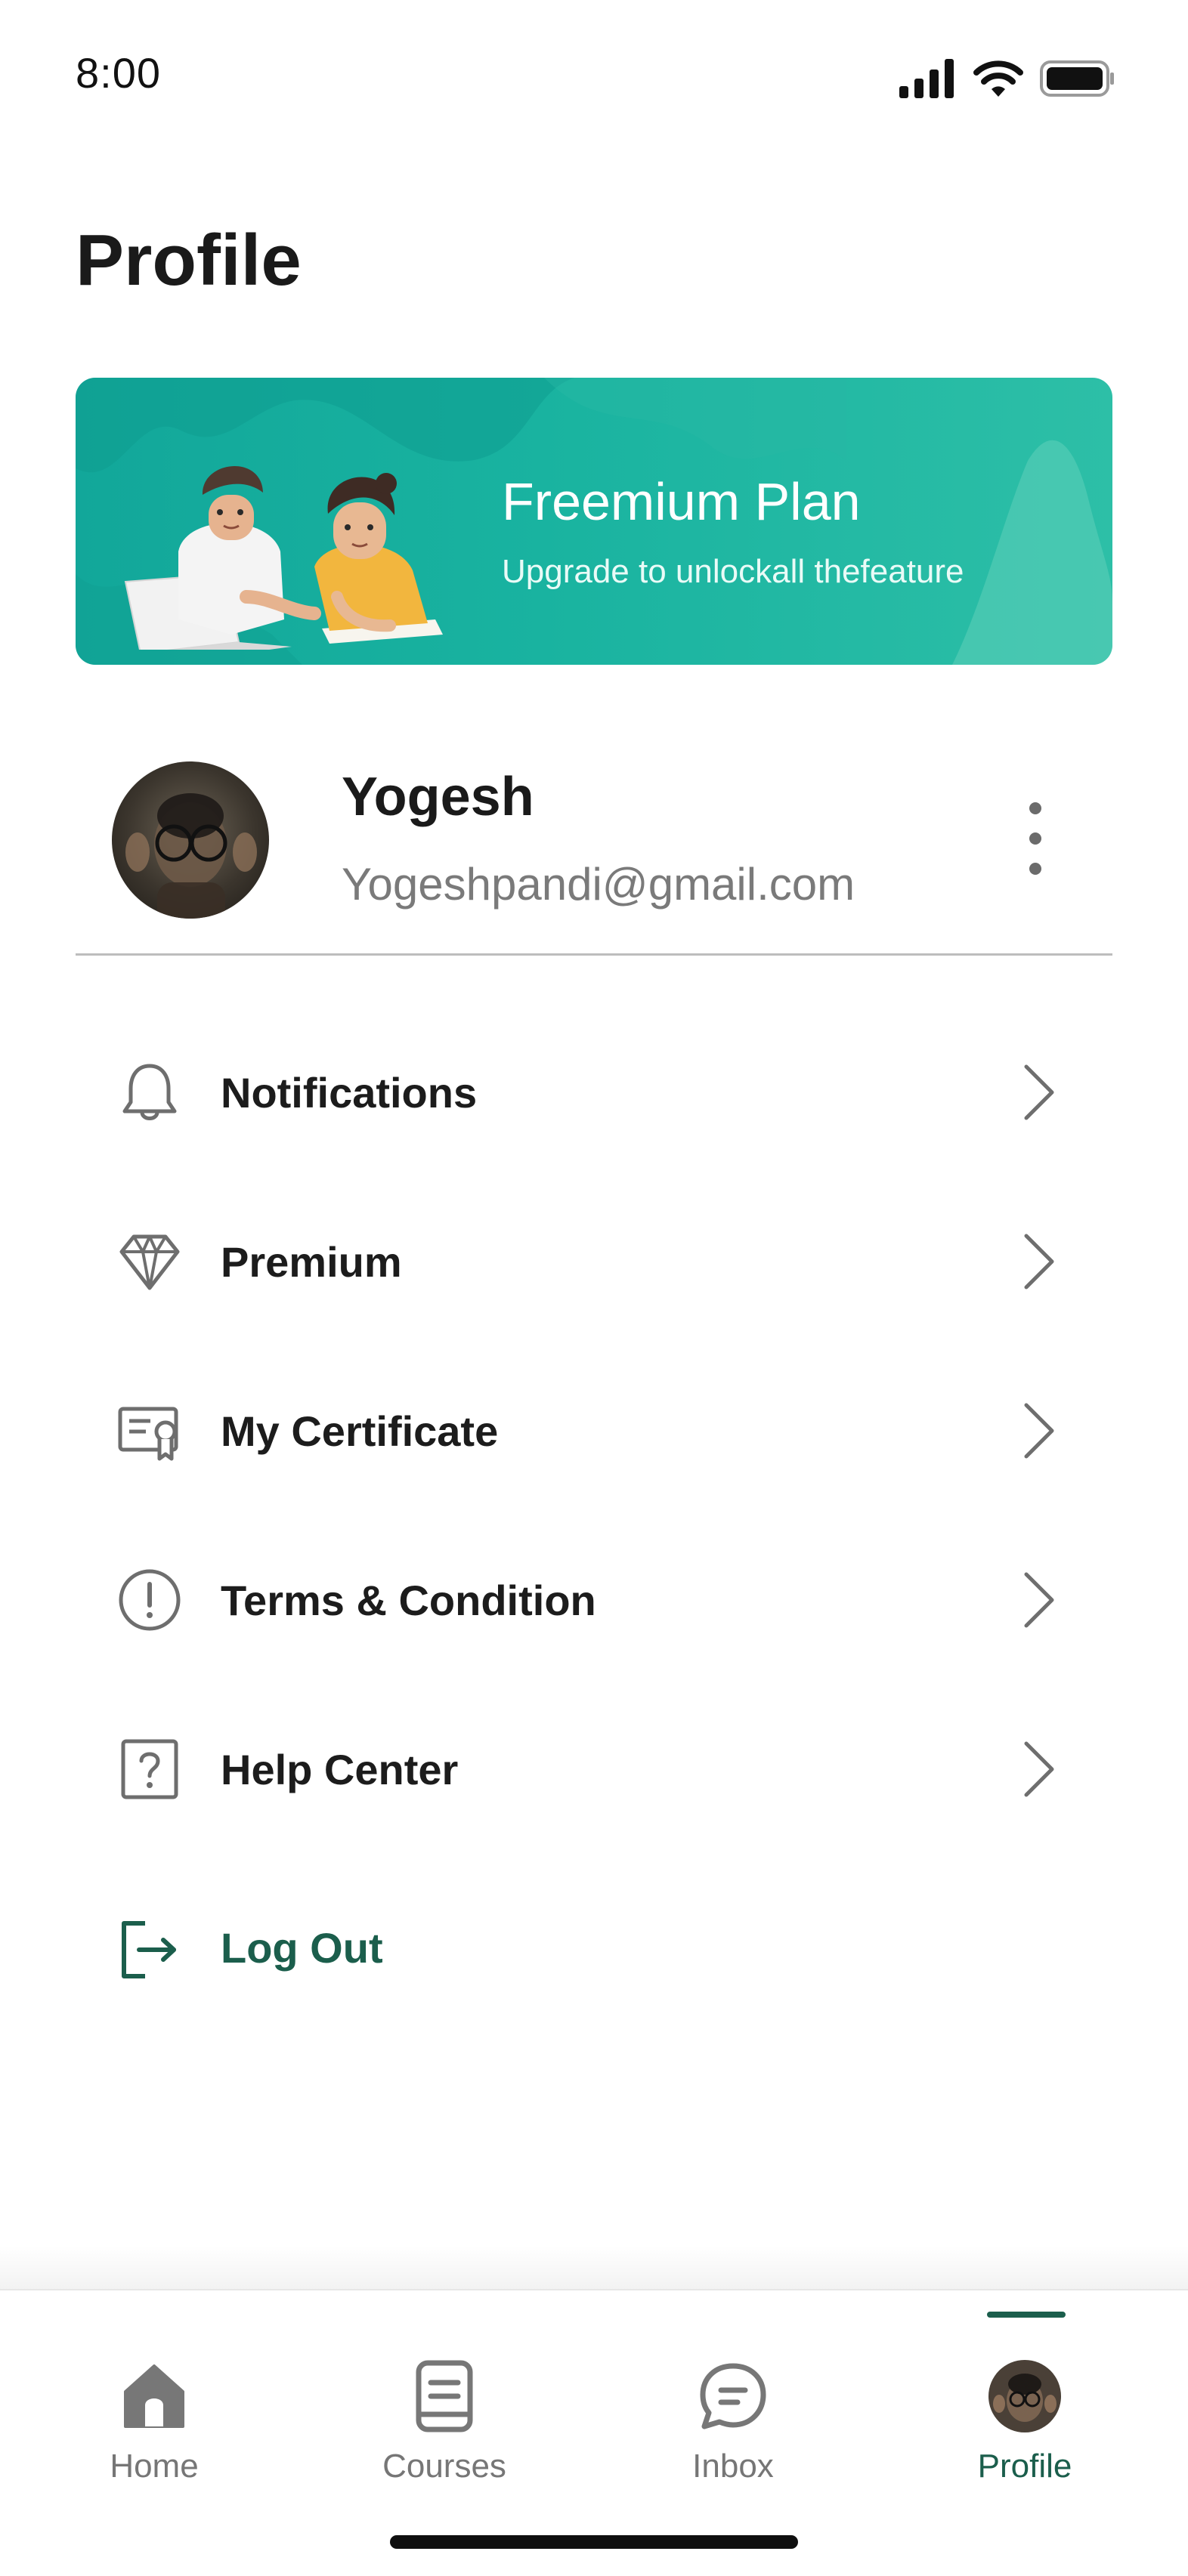  What do you see at coordinates (444, 2466) in the screenshot?
I see `nav-label: Courses` at bounding box center [444, 2466].